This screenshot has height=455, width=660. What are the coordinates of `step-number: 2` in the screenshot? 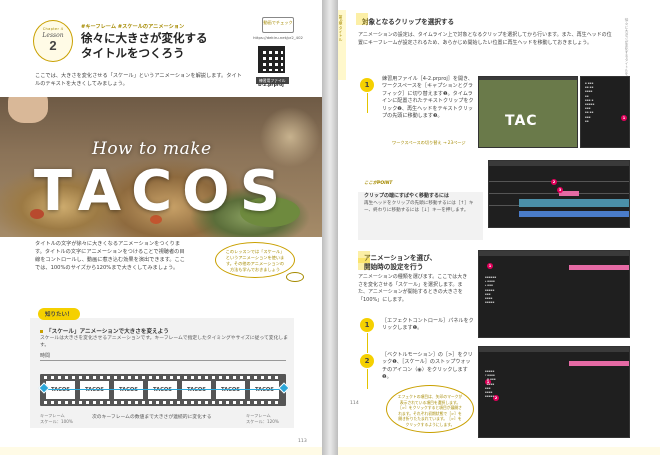 It's located at (367, 371).